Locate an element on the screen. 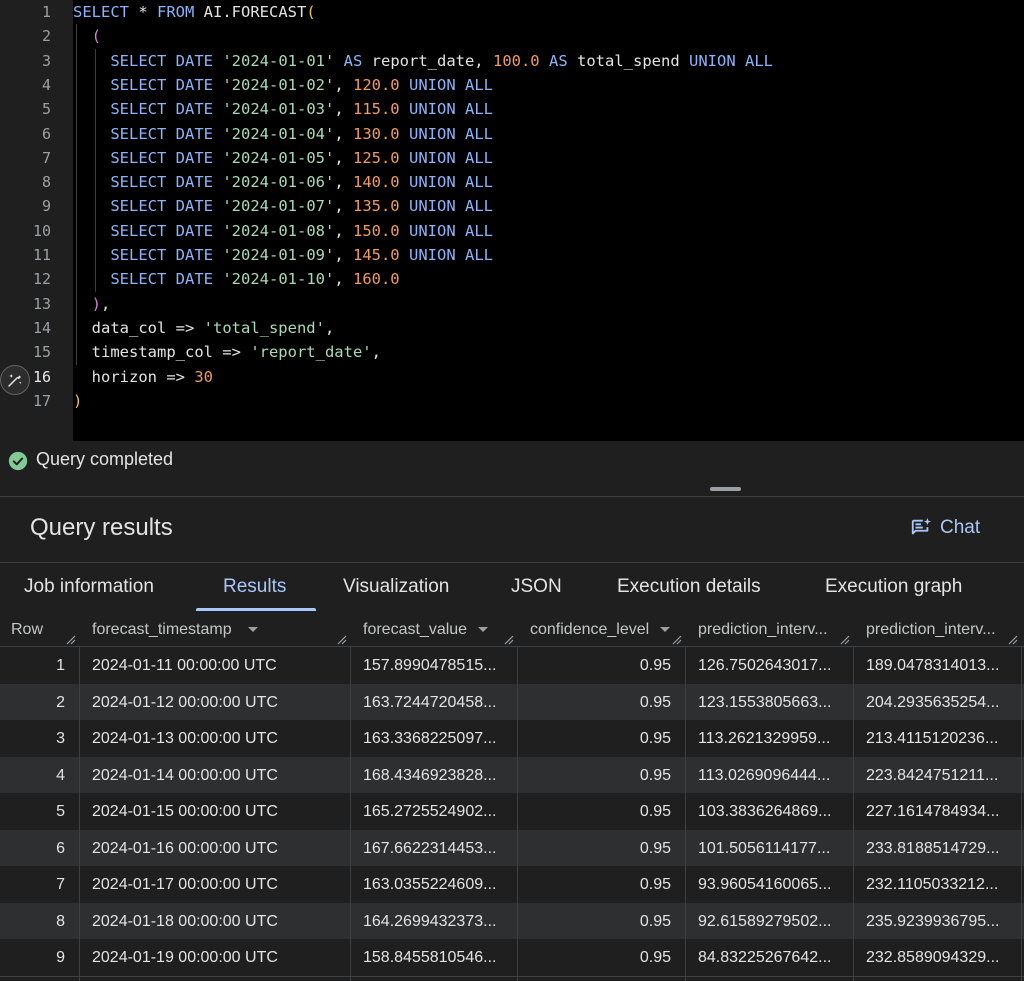 The height and width of the screenshot is (981, 1024). table-cell: 2024-01-17 00:00:00 UTC is located at coordinates (185, 884).